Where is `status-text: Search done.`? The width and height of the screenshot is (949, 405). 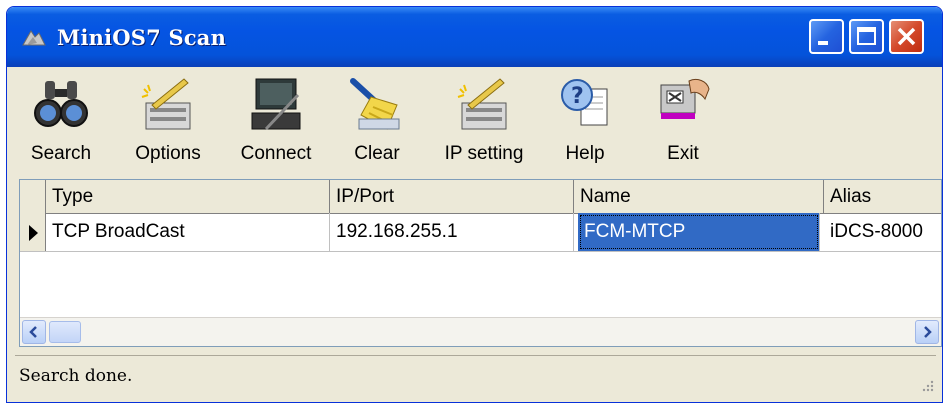
status-text: Search done. is located at coordinates (76, 376).